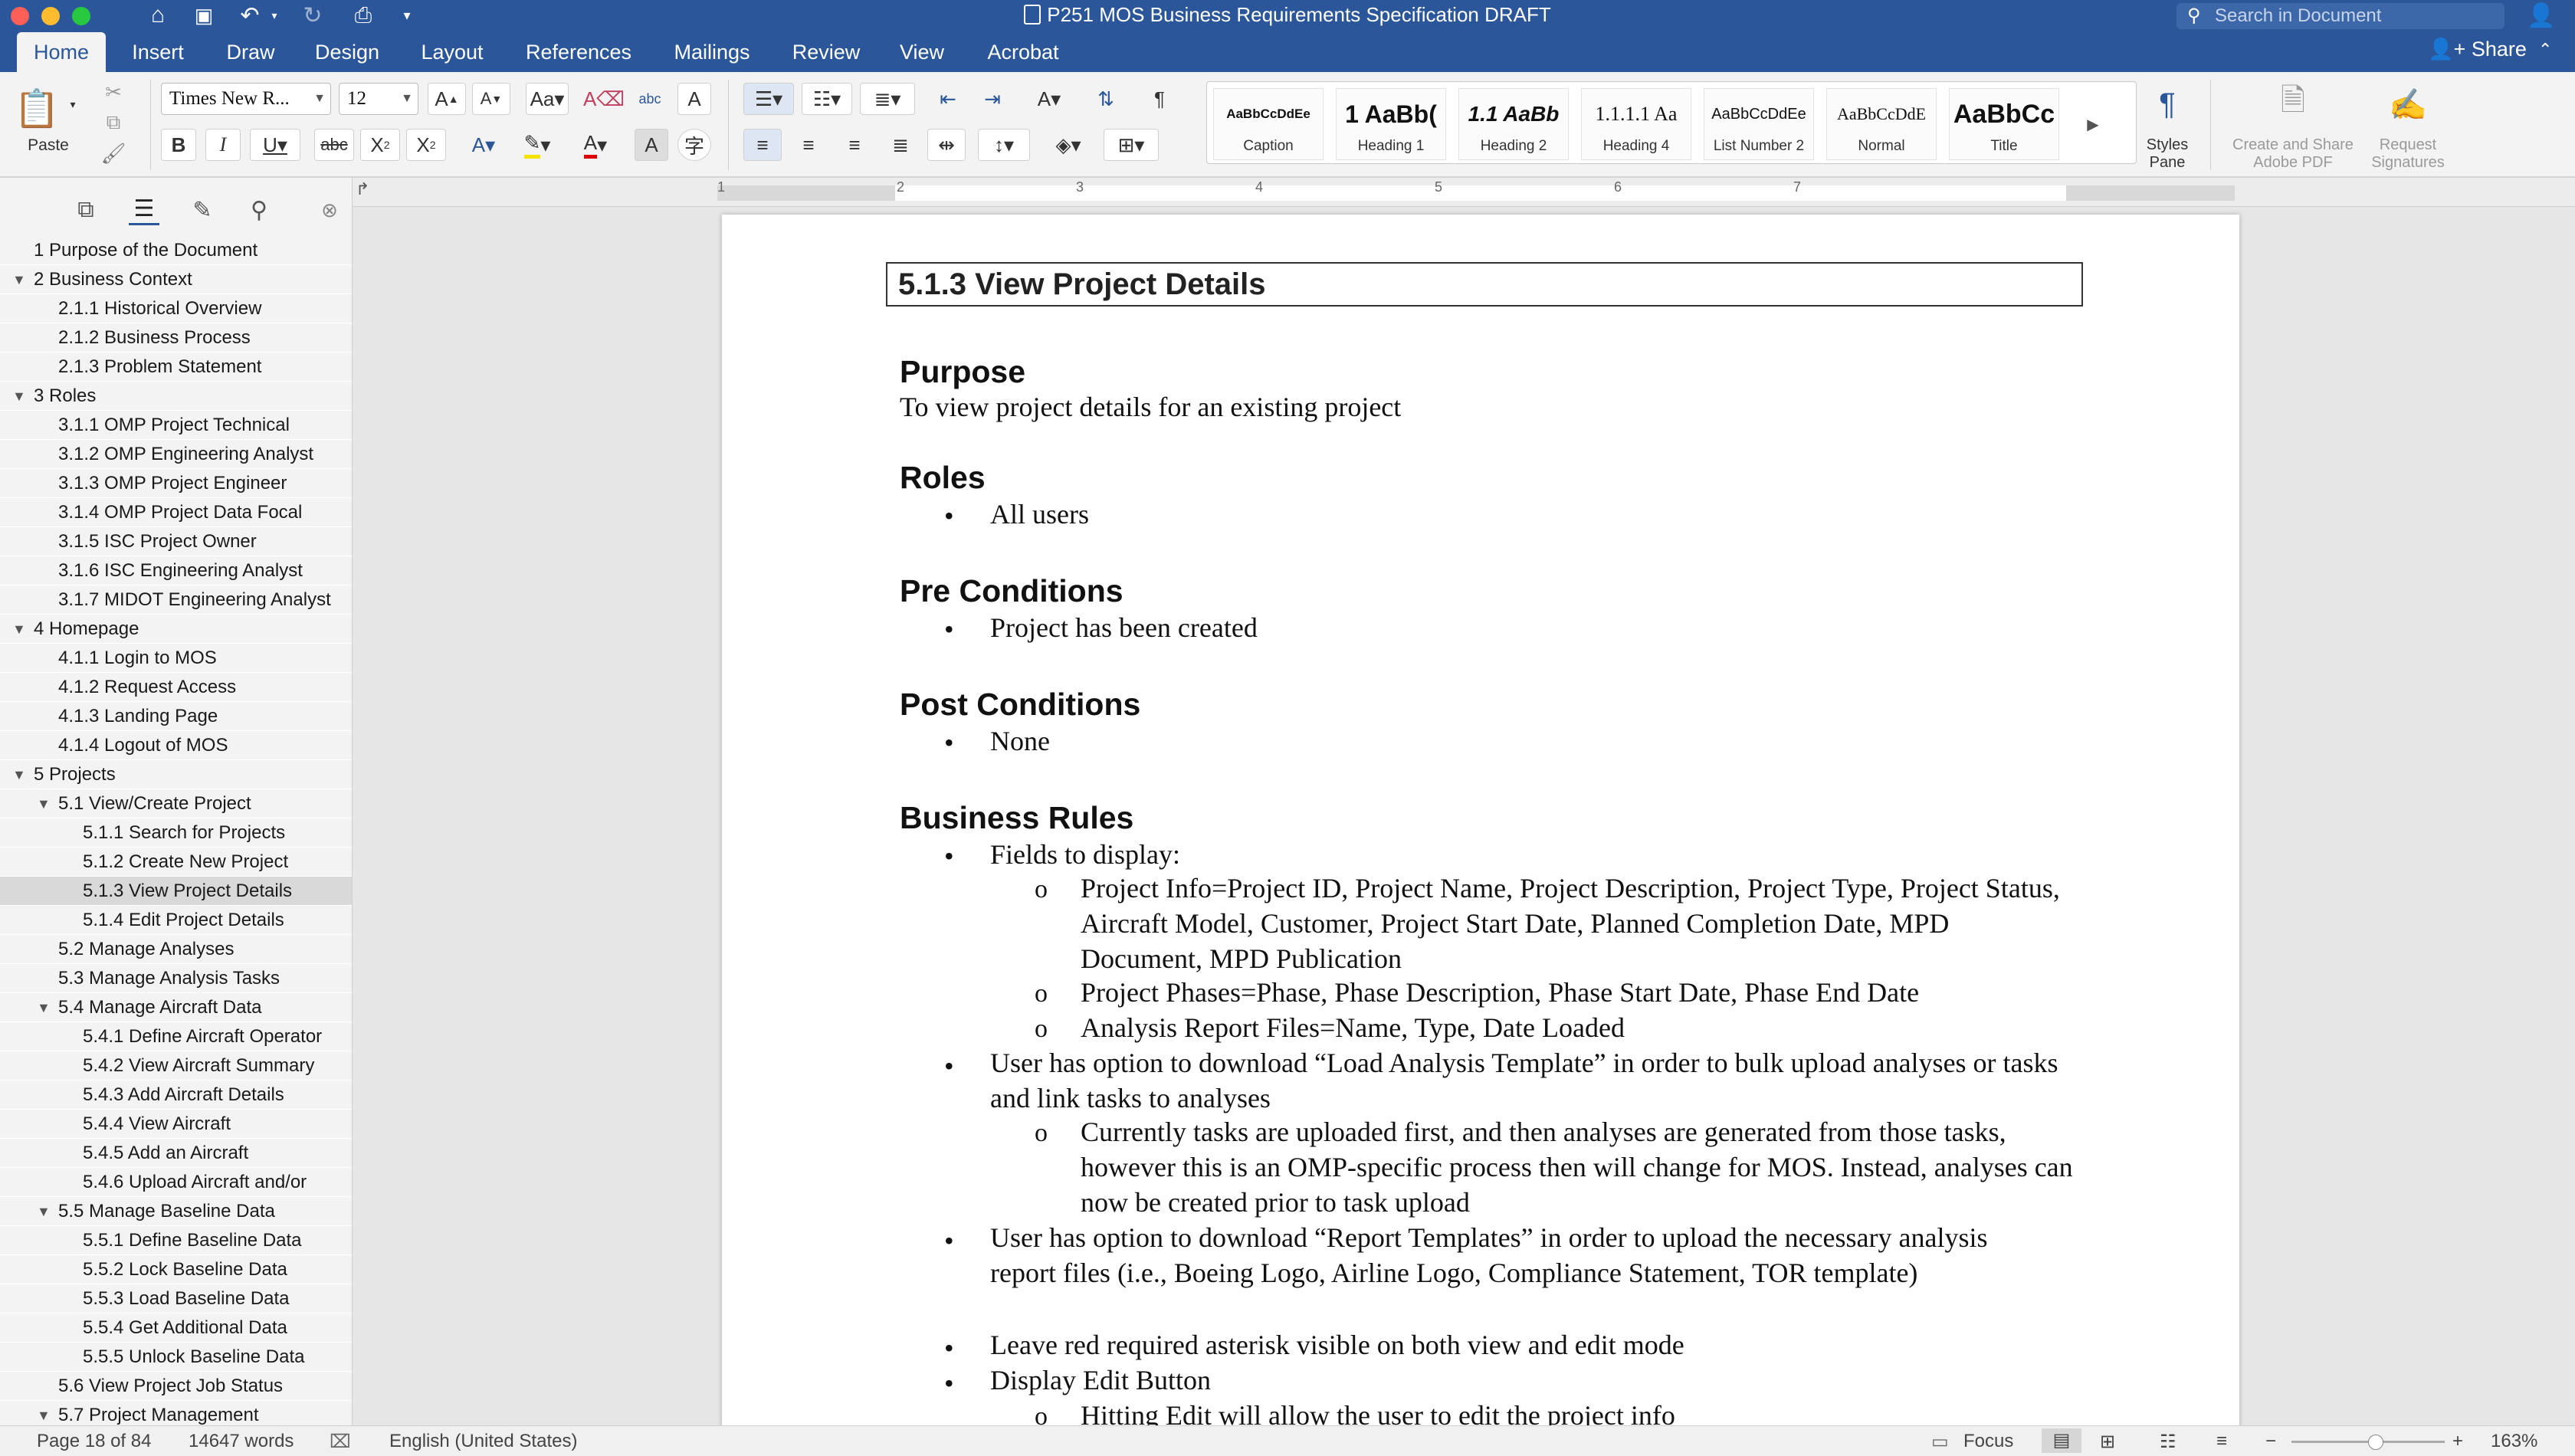 The height and width of the screenshot is (1456, 2575). Describe the element at coordinates (2061, 1440) in the screenshot. I see `print-layout-icon: ▤` at that location.